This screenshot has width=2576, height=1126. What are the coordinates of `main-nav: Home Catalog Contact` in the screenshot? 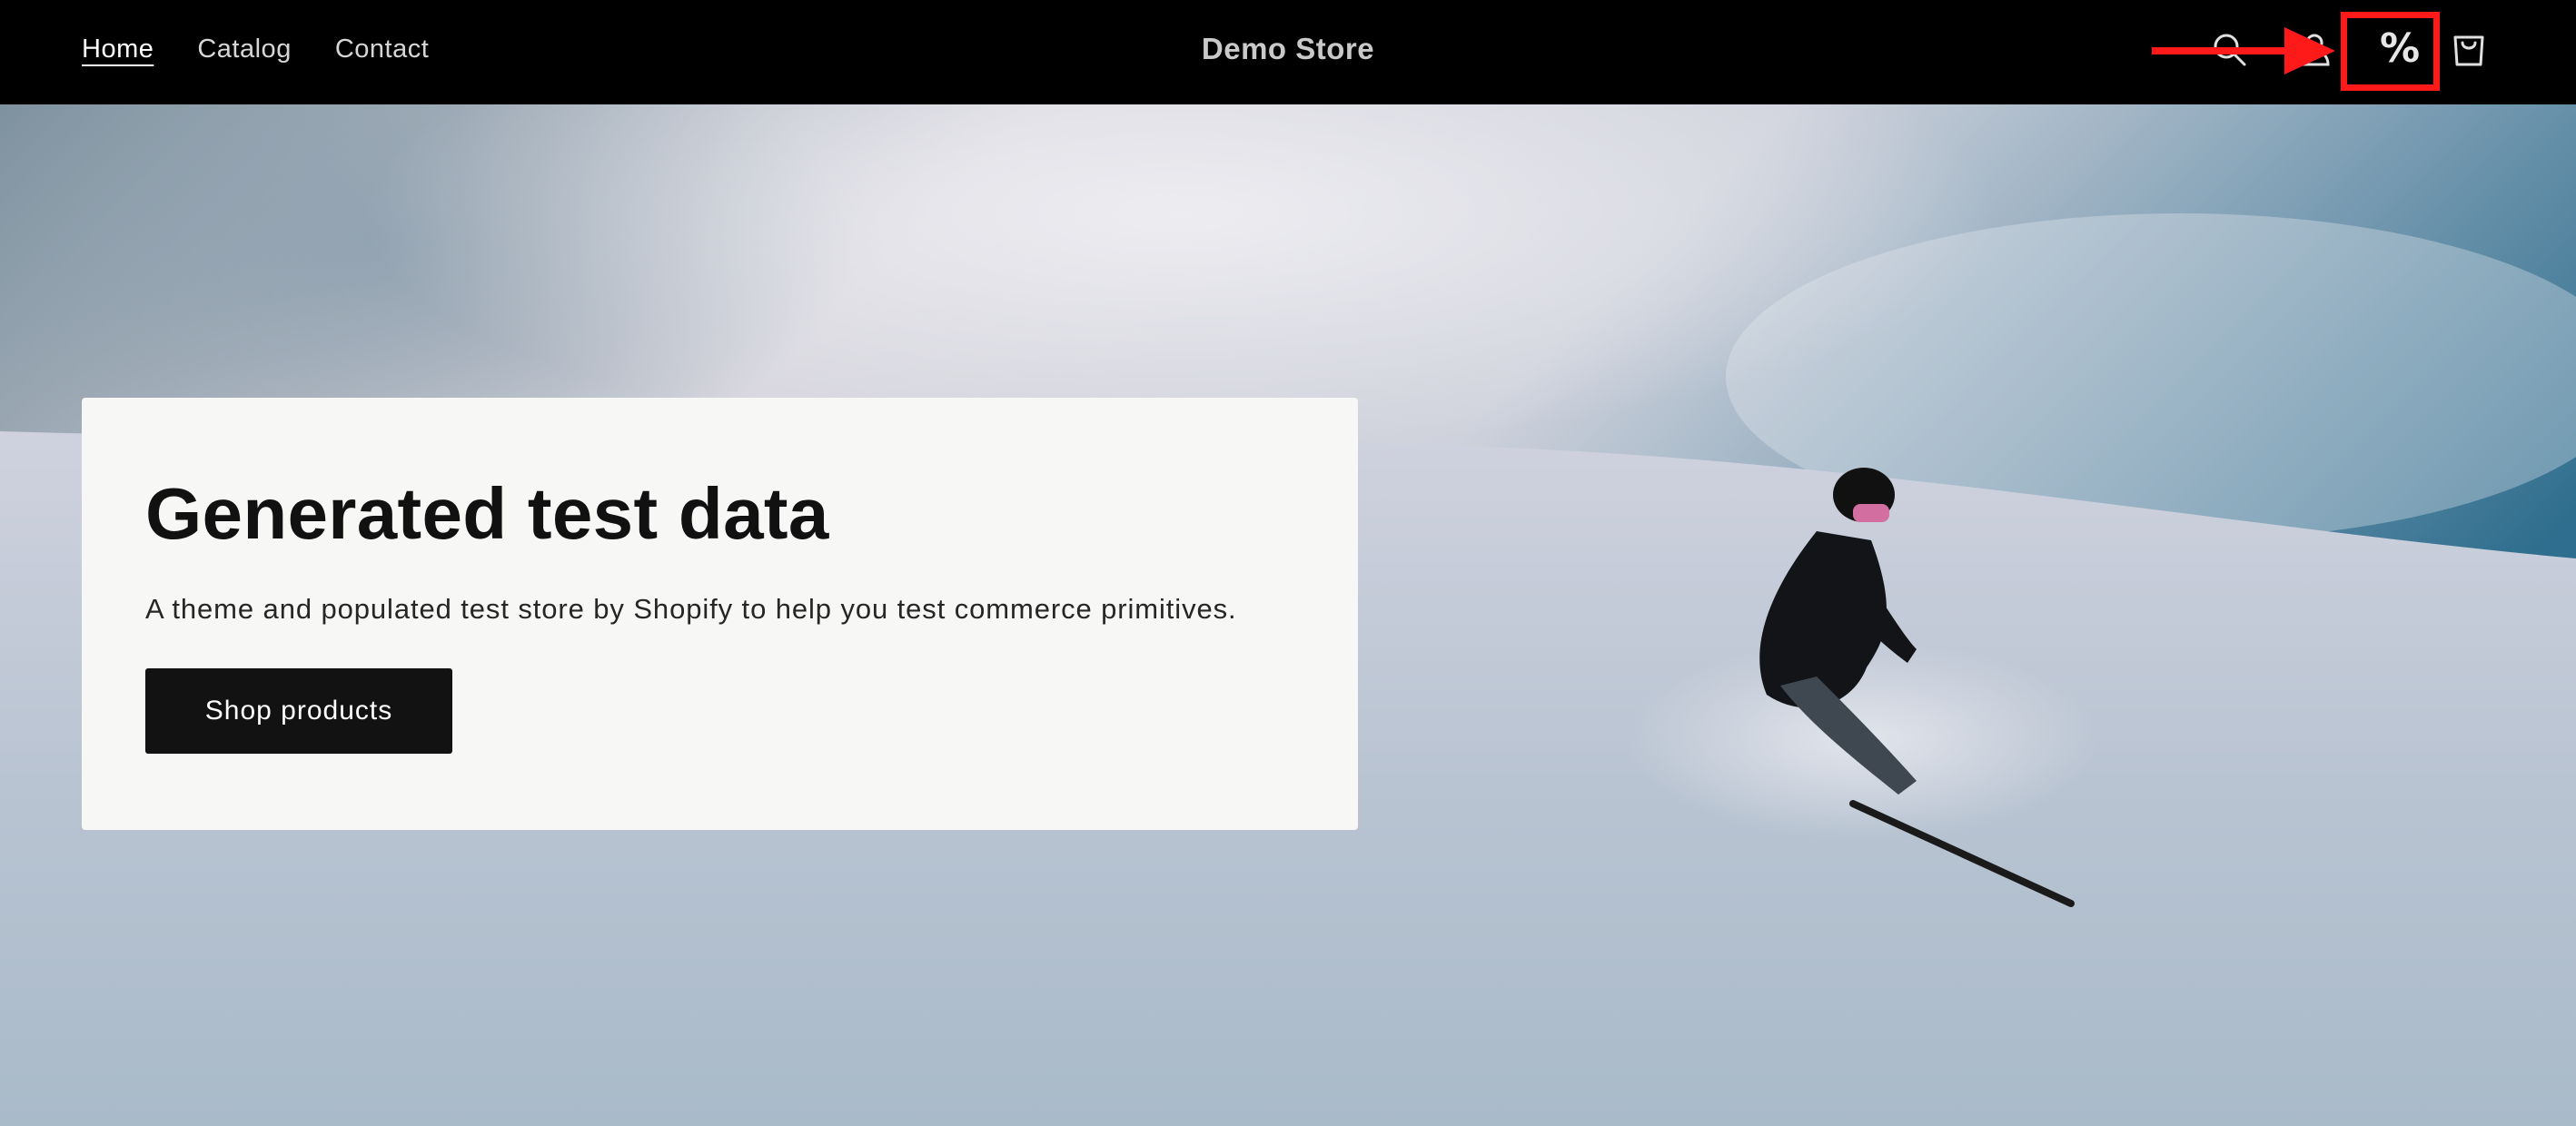 It's located at (255, 49).